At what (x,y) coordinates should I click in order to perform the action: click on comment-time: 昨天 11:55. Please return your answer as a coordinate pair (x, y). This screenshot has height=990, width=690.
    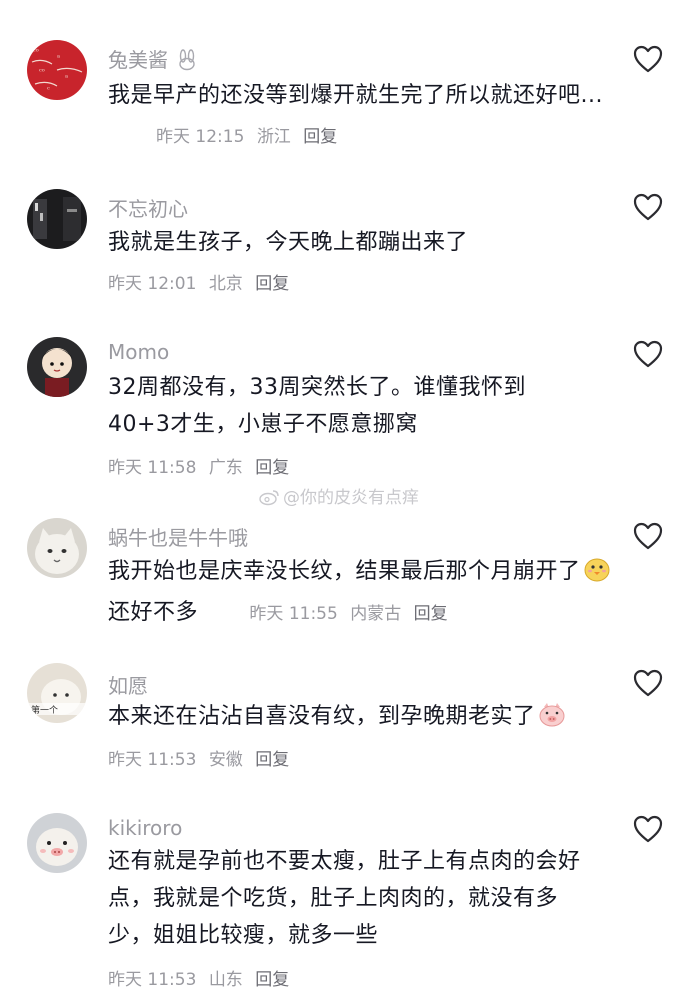
    Looking at the image, I should click on (293, 614).